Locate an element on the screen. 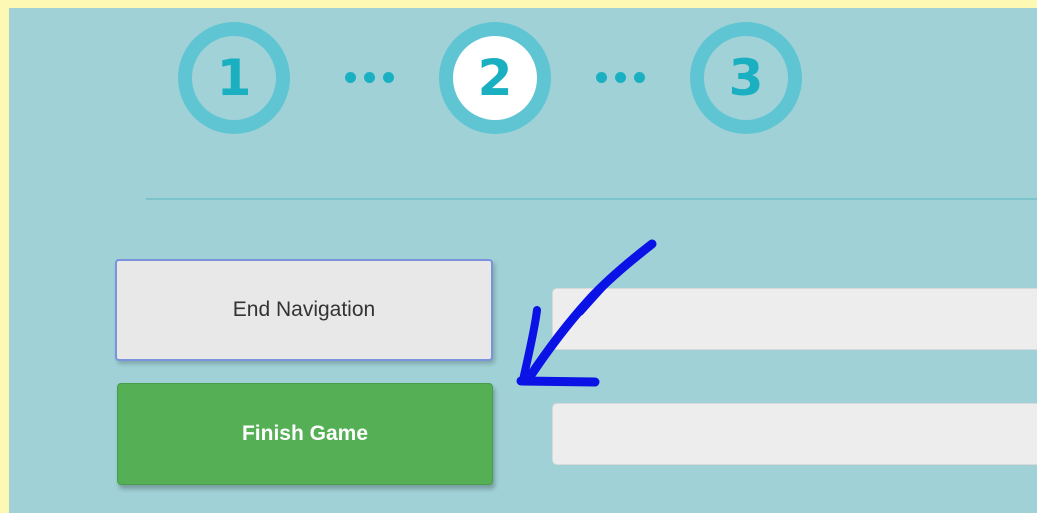 The width and height of the screenshot is (1037, 513). end-navigation-button: End Navigation is located at coordinates (304, 310).